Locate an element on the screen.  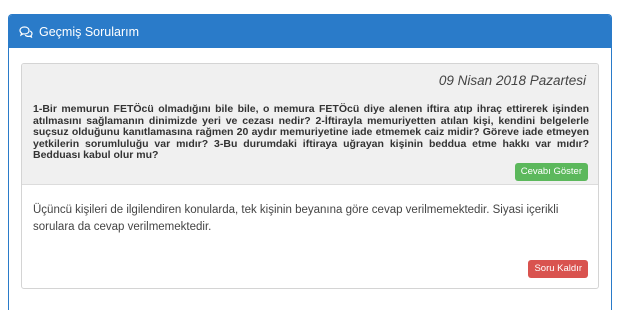
panel-heading: Geçmiş Sorularım is located at coordinates (310, 31).